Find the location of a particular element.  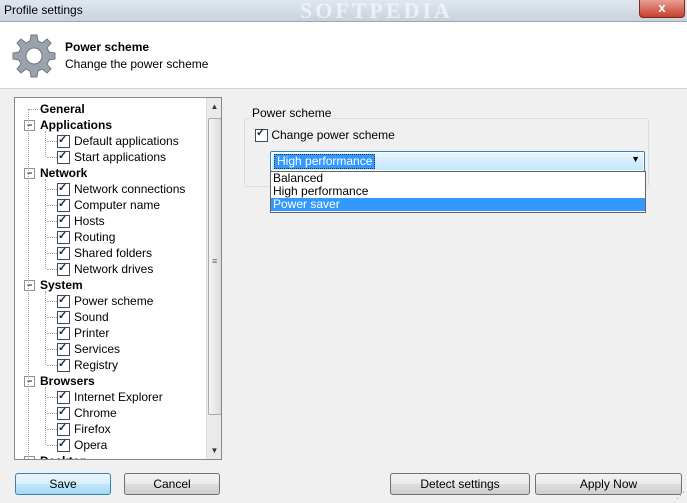

tree-category: General is located at coordinates (56, 109).